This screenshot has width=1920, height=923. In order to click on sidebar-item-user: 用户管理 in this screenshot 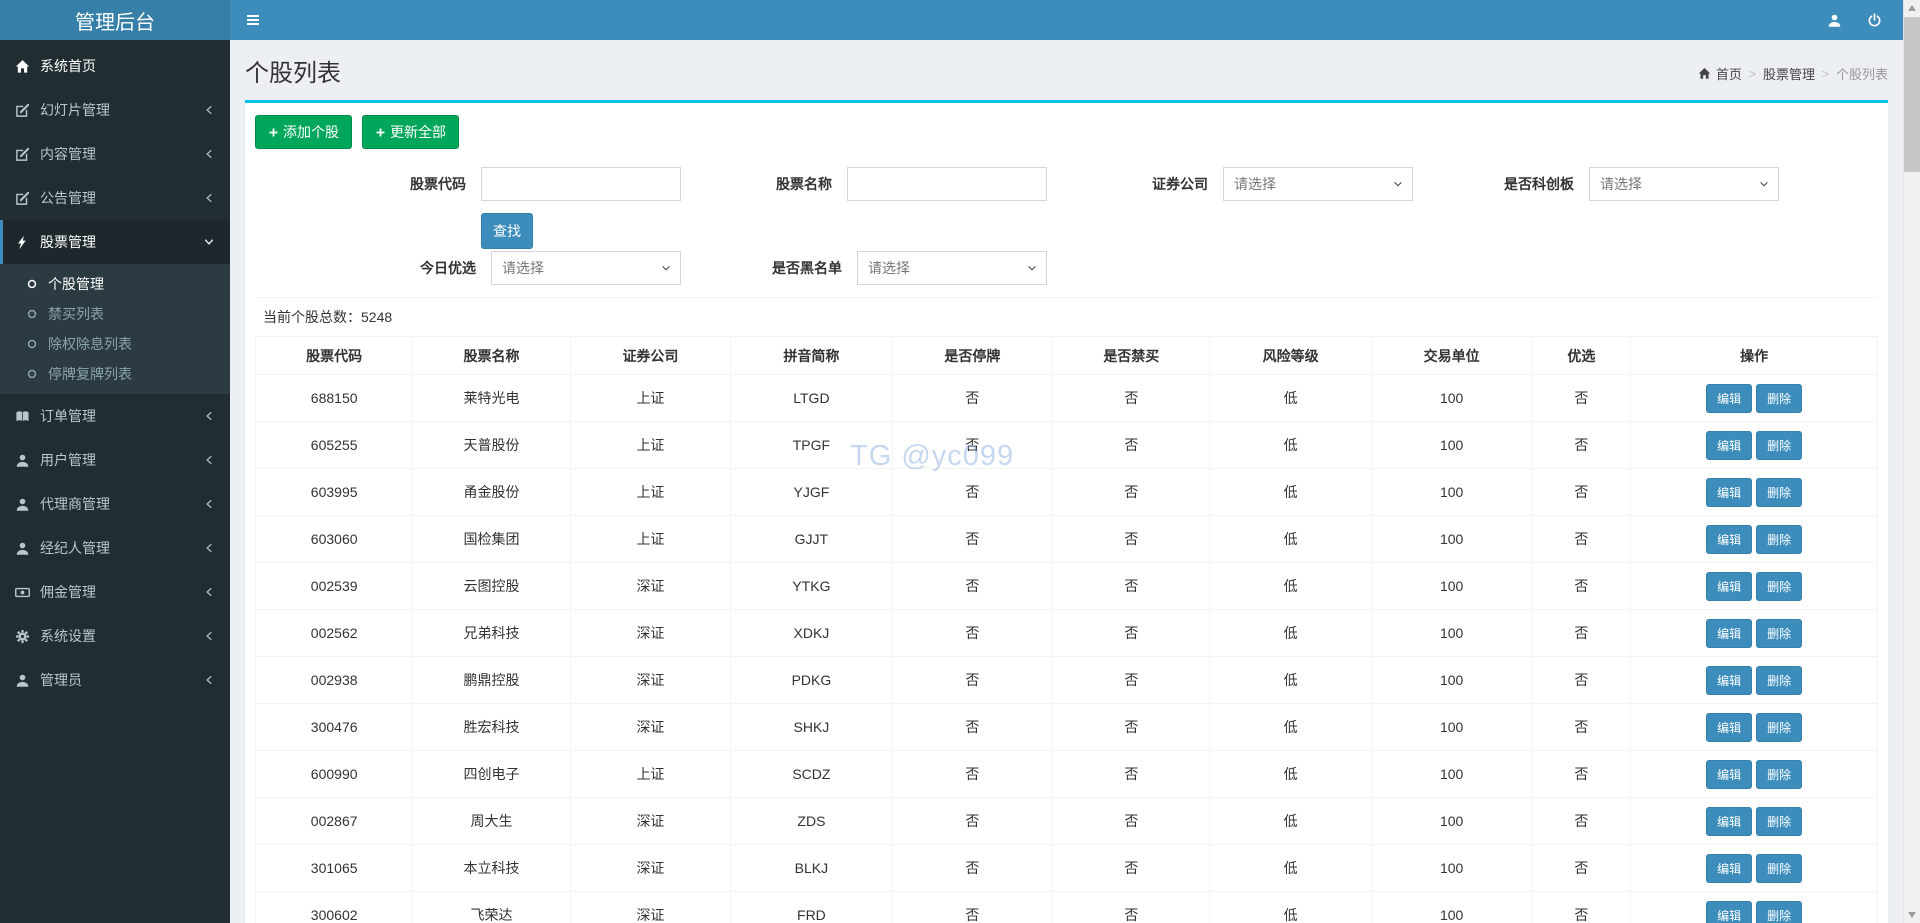, I will do `click(115, 460)`.